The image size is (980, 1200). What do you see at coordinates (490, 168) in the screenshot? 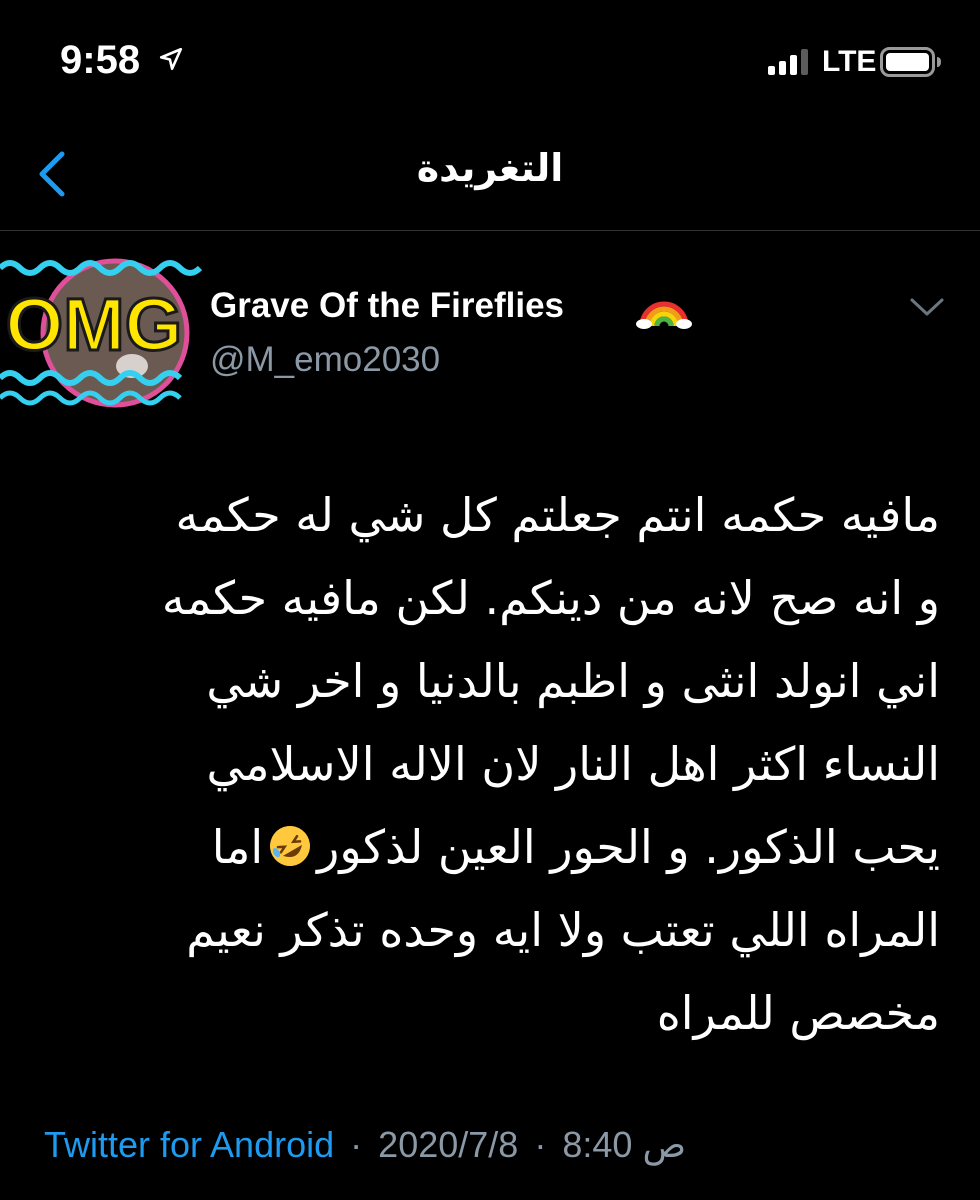
I see `page-title: التغريدة` at bounding box center [490, 168].